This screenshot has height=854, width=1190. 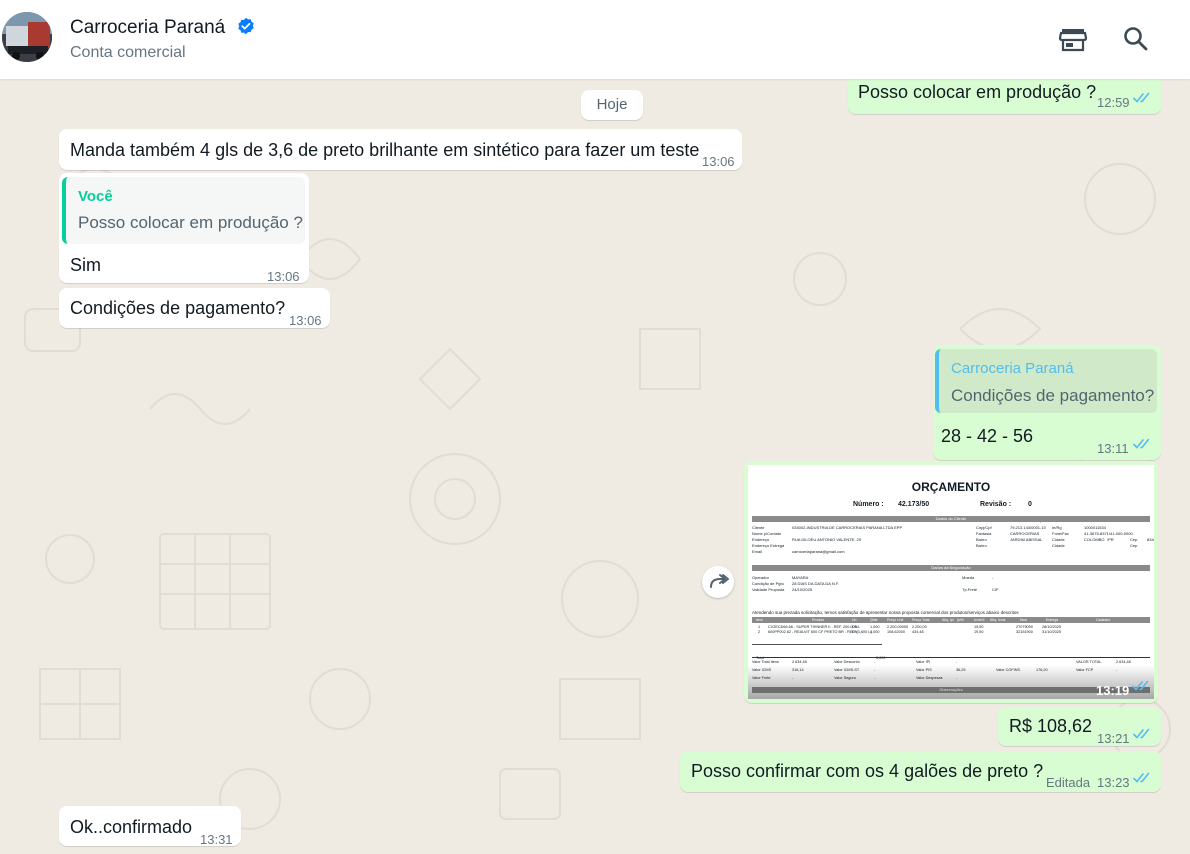 I want to click on avatar-photo, so click(x=27, y=37).